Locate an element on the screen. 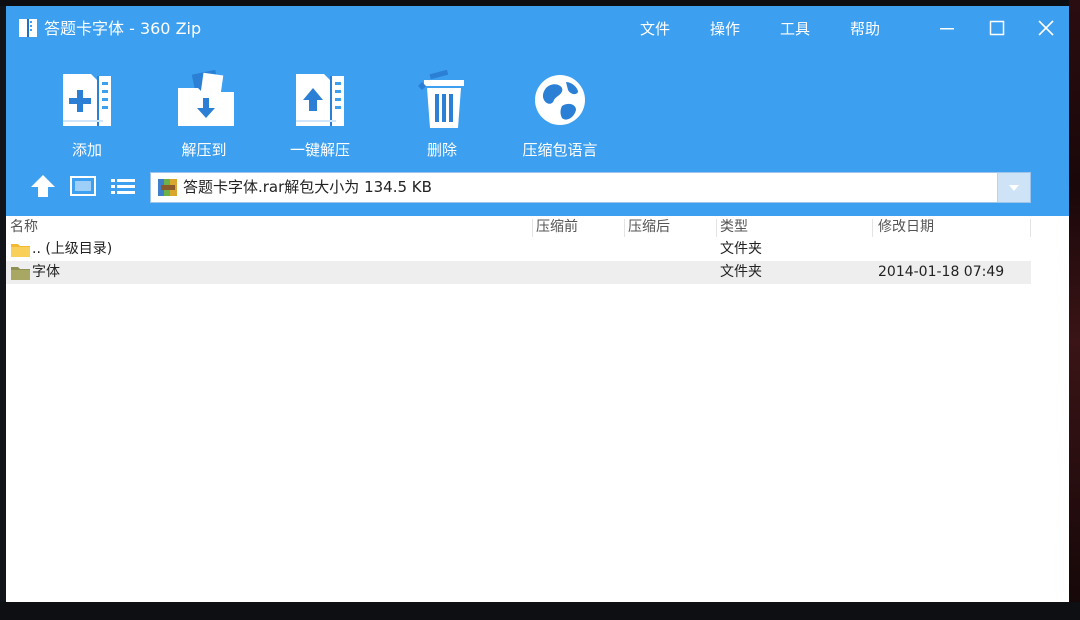 Image resolution: width=1080 pixels, height=620 pixels. archive-language-label: 压缩包语言 is located at coordinates (560, 150).